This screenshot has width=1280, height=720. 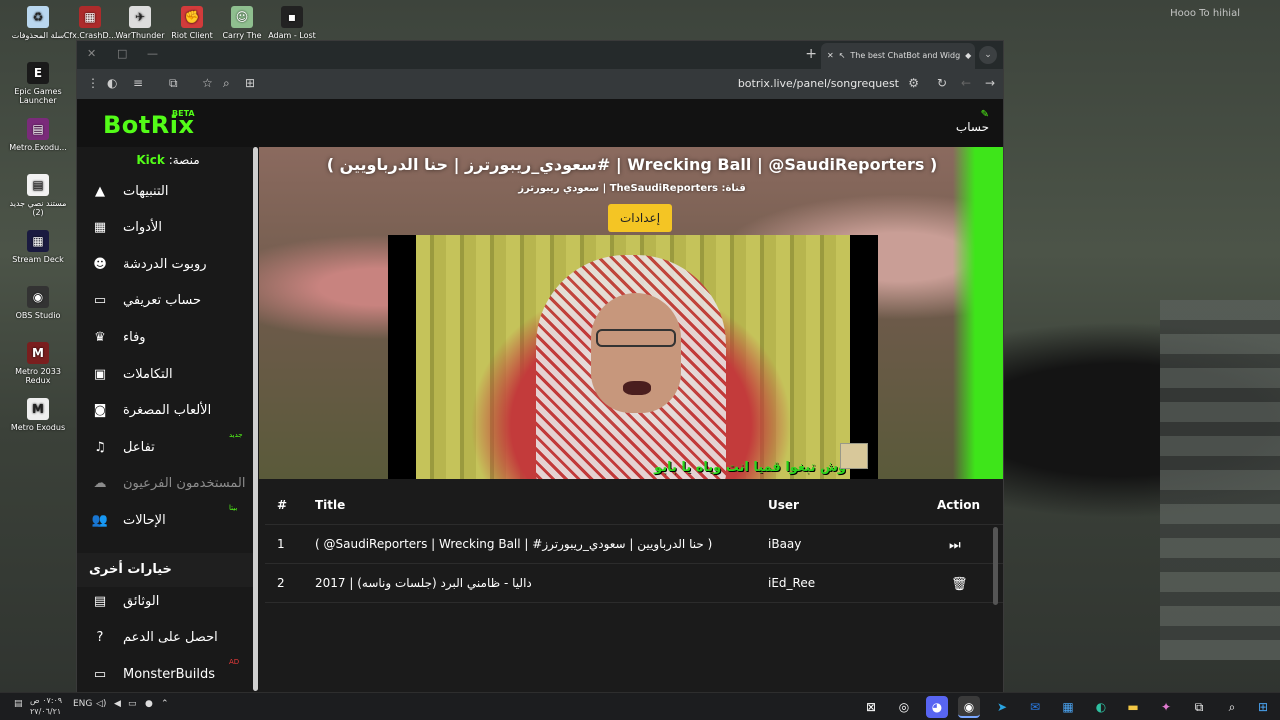 I want to click on tab-botrix: ✕ ↖ The best ChatBot and Widg ◆, so click(x=898, y=56).